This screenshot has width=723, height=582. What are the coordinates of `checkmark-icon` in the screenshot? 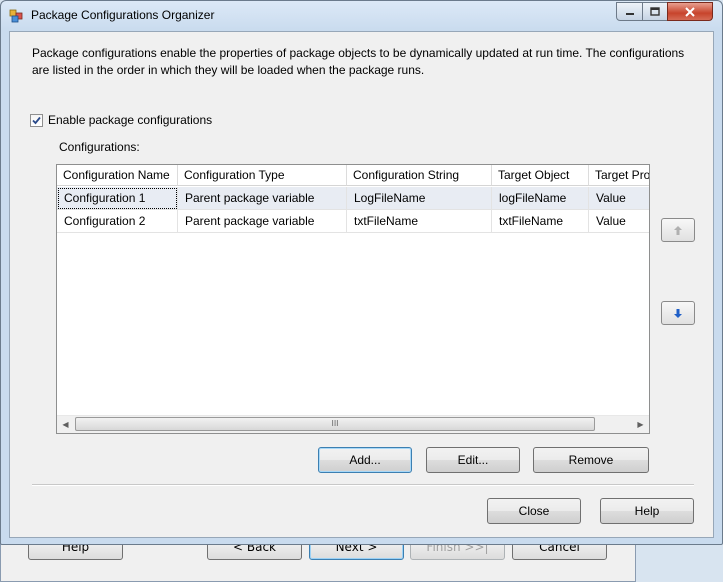 It's located at (36, 120).